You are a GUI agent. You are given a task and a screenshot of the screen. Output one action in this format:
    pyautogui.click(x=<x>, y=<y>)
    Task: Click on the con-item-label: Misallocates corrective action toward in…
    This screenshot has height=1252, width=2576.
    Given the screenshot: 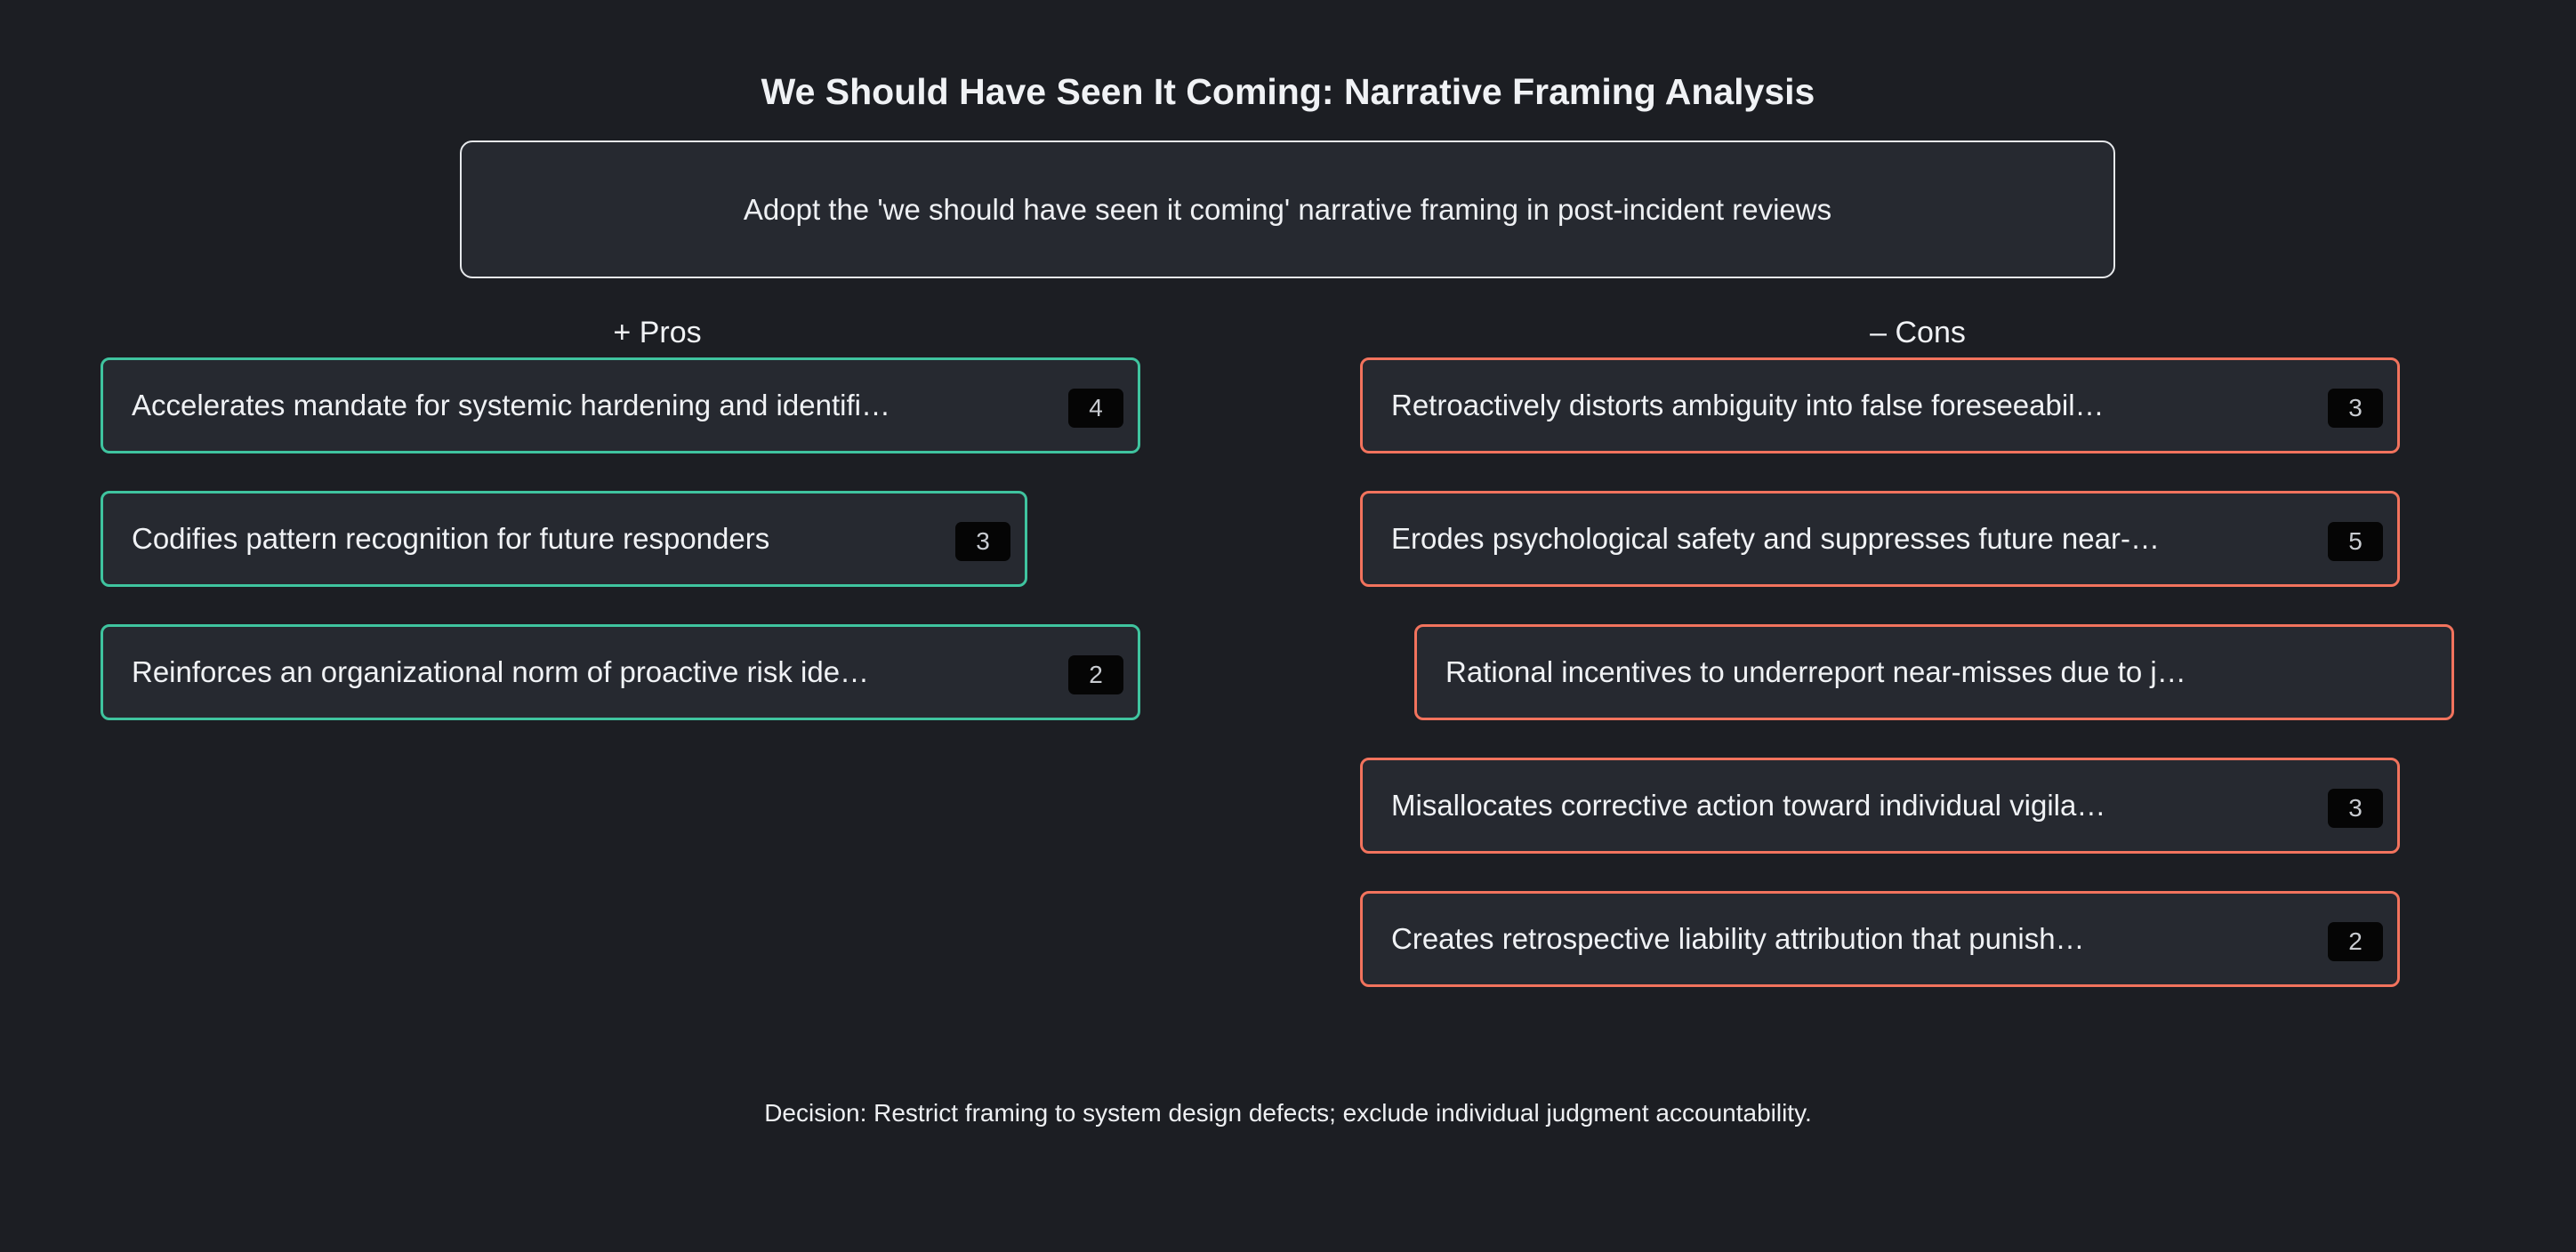 What is the action you would take?
    pyautogui.click(x=1748, y=805)
    